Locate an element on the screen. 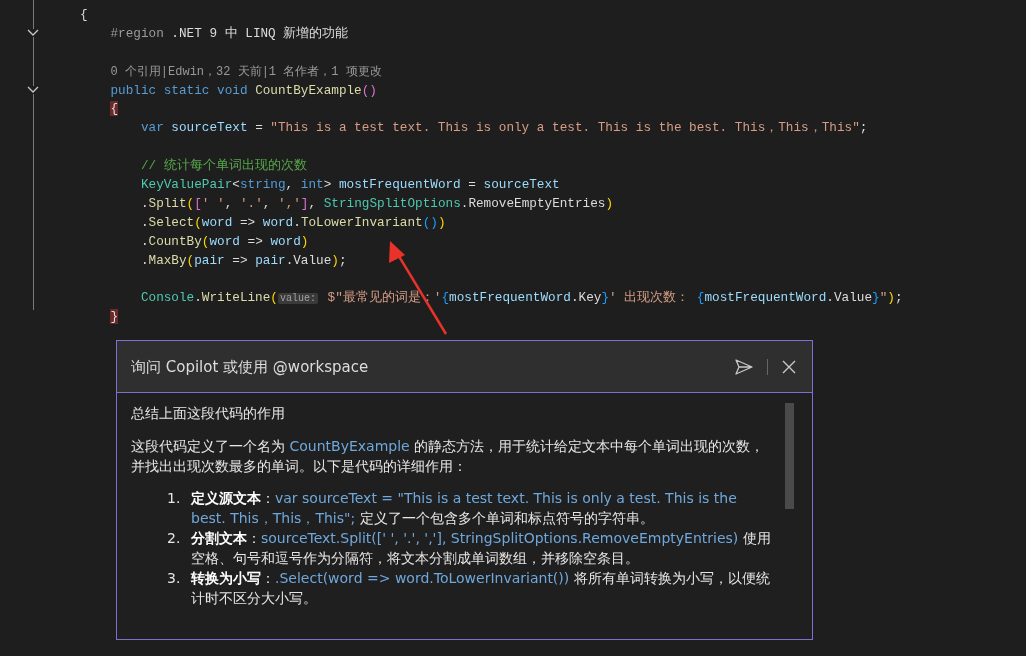 The height and width of the screenshot is (656, 1026). user-prompt: 总结上面这段代码的作用 is located at coordinates (208, 413).